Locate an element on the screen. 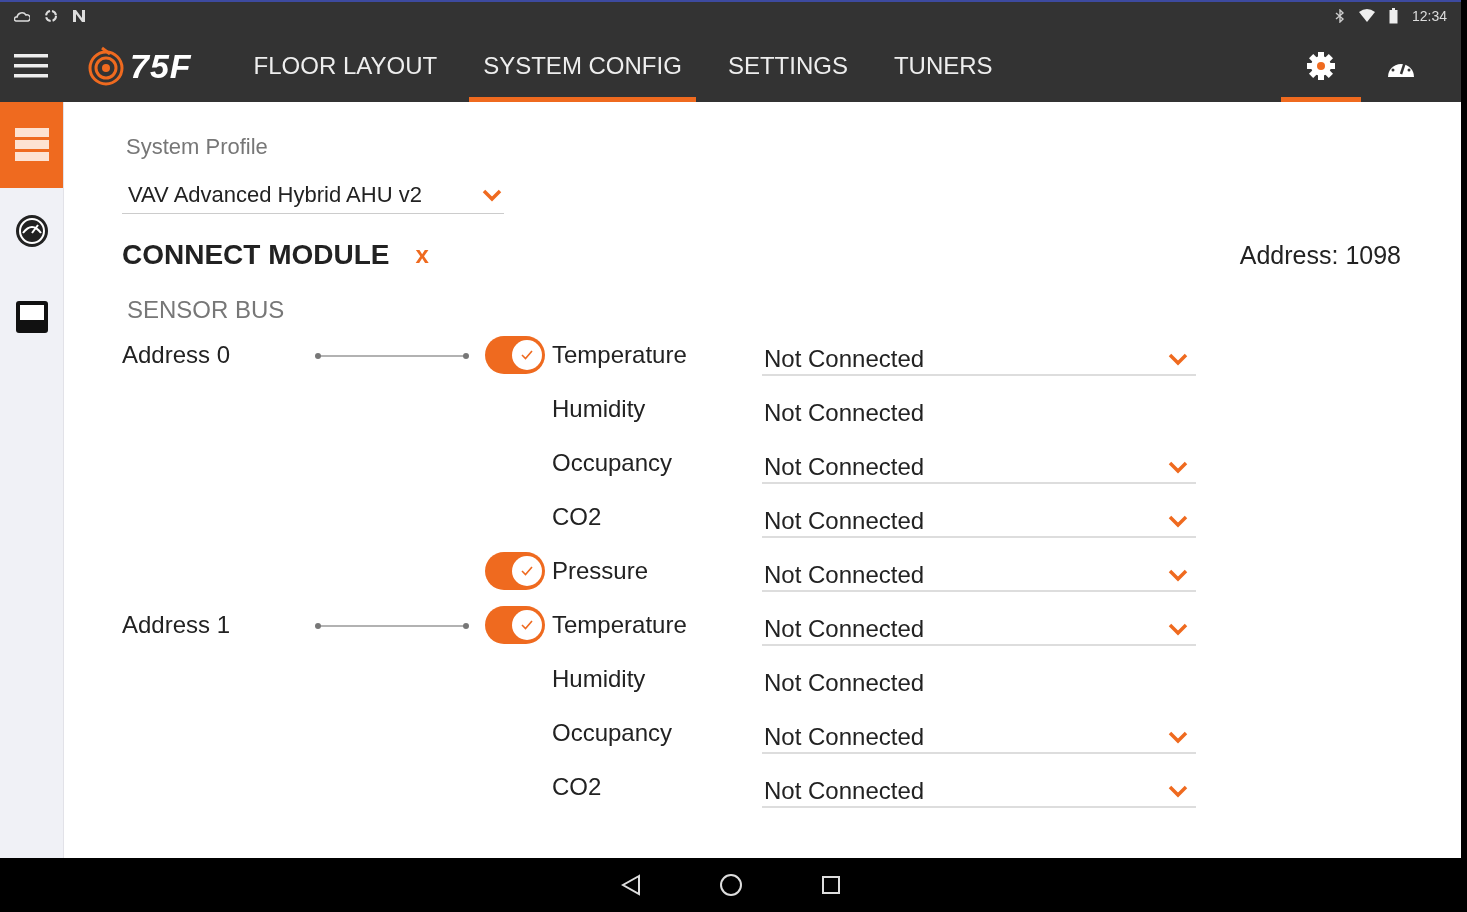  clock-time: 12:34 is located at coordinates (1429, 16).